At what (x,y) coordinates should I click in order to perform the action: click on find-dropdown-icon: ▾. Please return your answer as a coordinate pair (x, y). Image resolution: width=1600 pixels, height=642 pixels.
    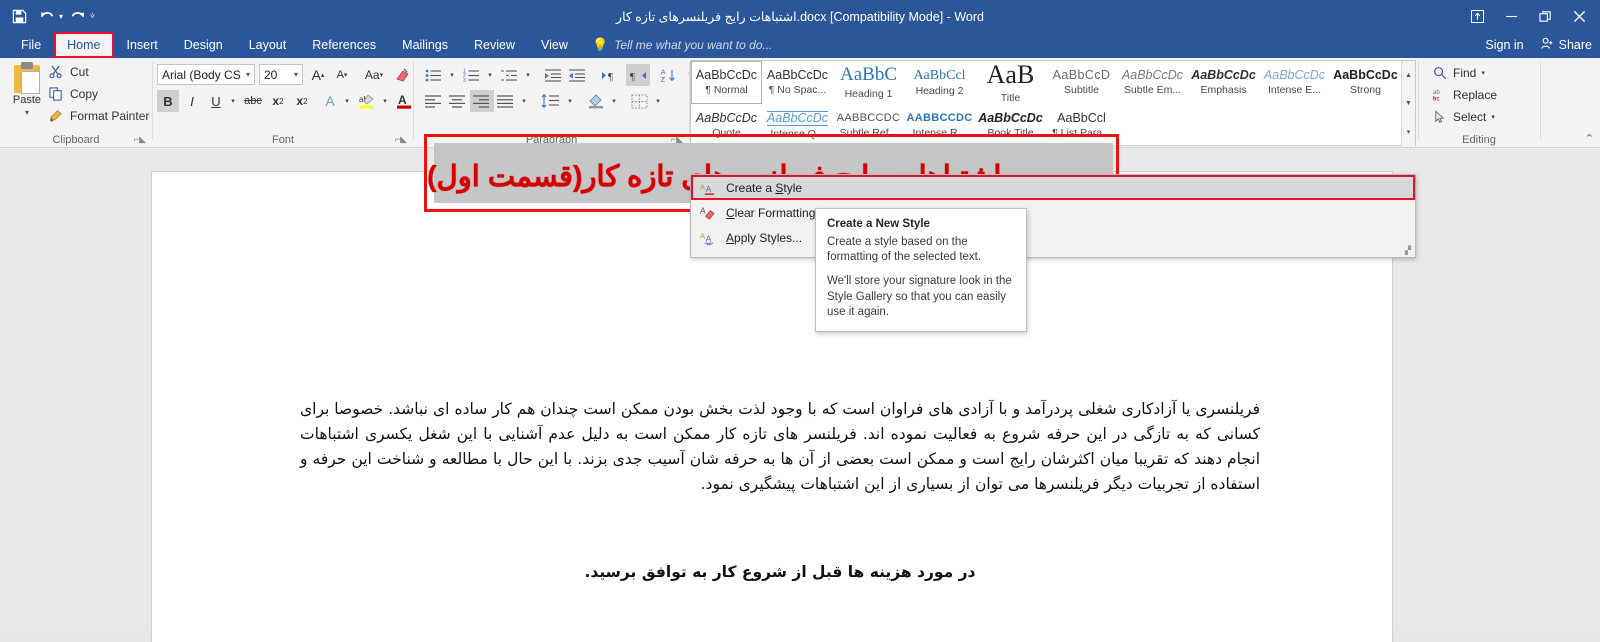
    Looking at the image, I should click on (1483, 73).